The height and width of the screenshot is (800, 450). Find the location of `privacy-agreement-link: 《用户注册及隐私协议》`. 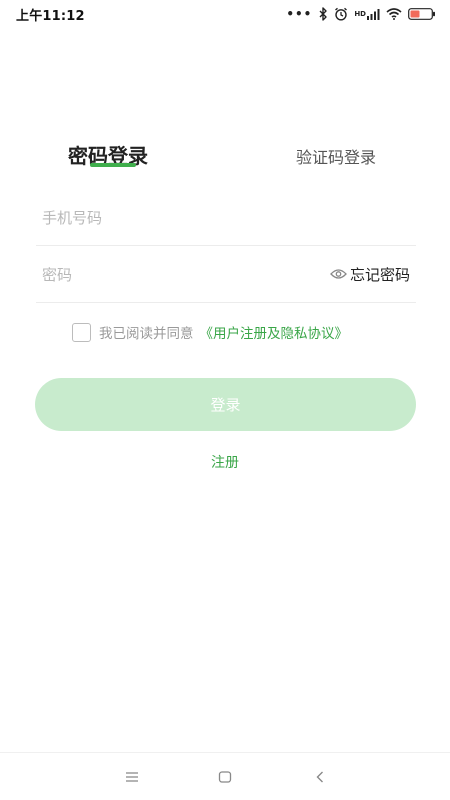

privacy-agreement-link: 《用户注册及隐私协议》 is located at coordinates (274, 332).